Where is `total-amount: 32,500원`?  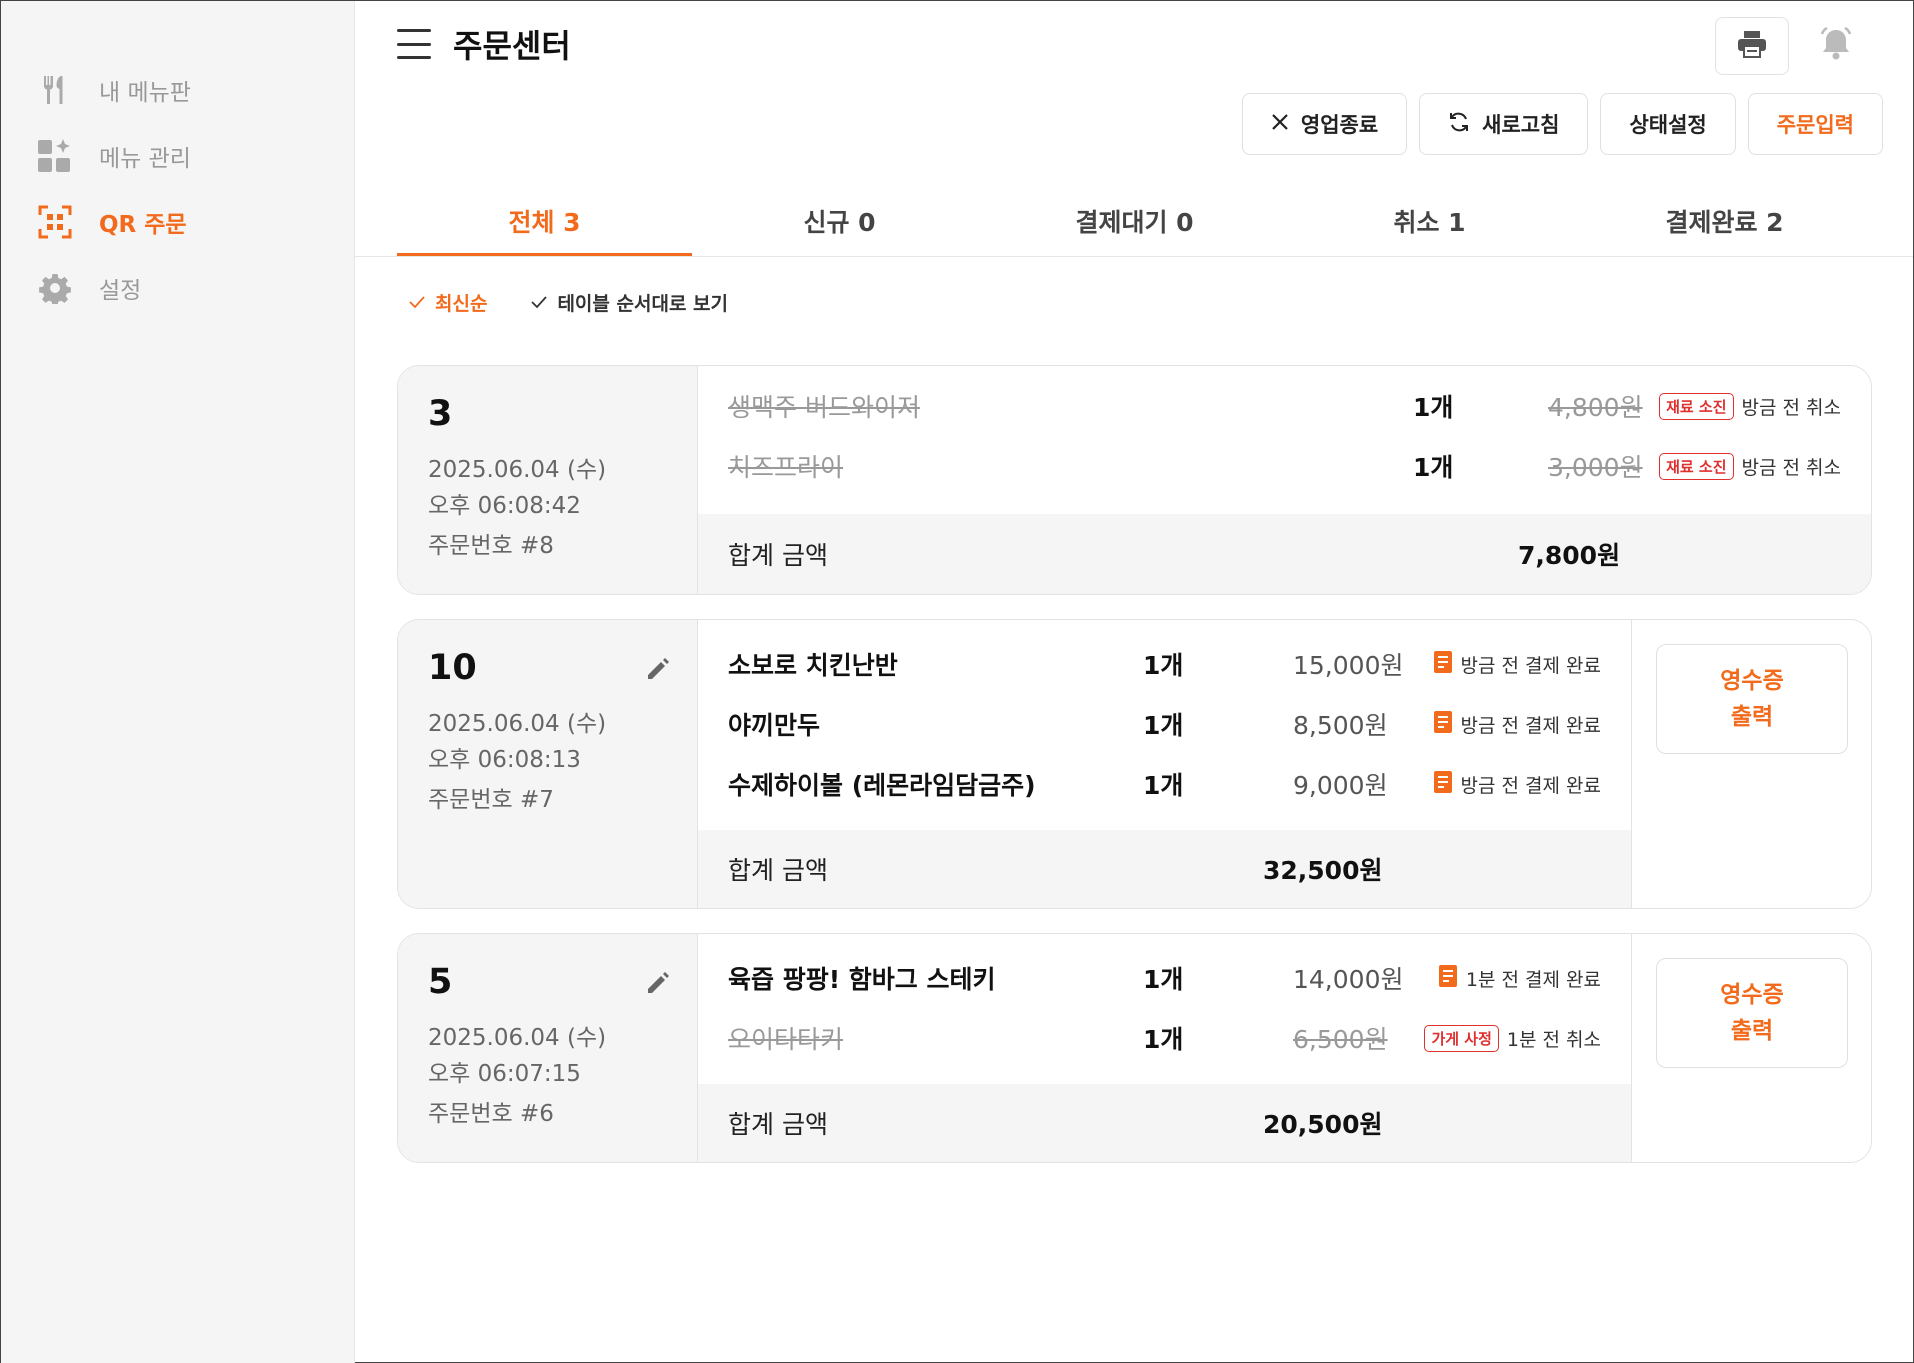 total-amount: 32,500원 is located at coordinates (1323, 870).